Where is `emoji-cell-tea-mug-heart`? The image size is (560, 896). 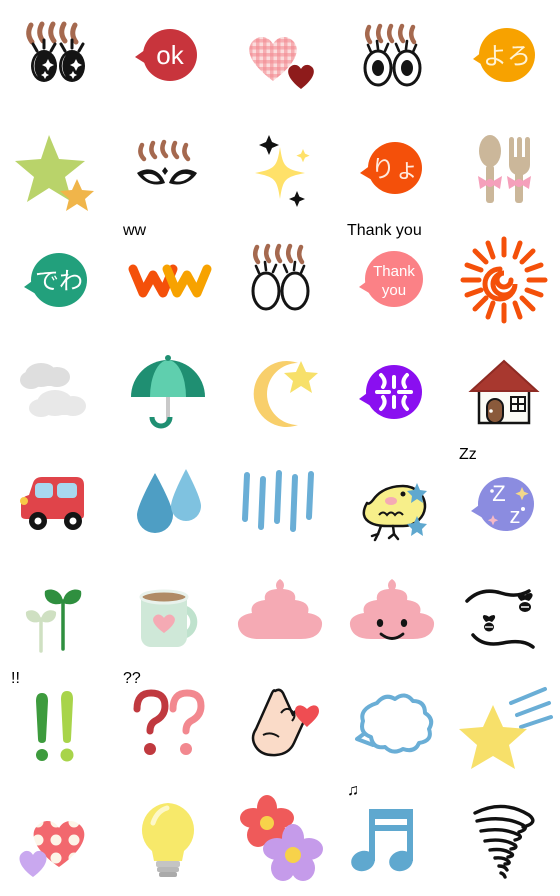 emoji-cell-tea-mug-heart is located at coordinates (168, 616).